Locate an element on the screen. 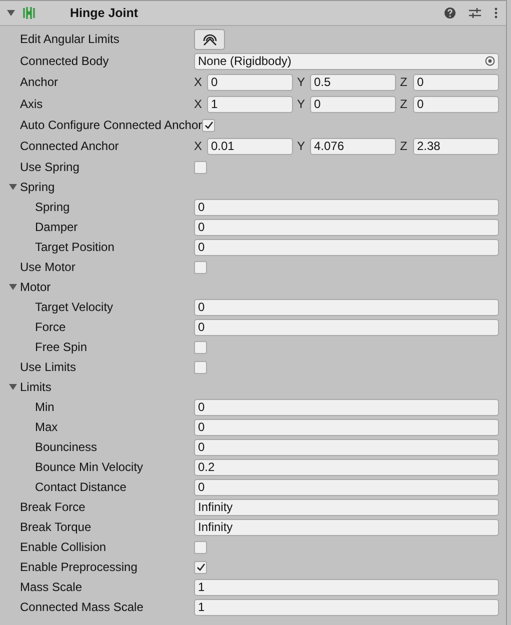 The width and height of the screenshot is (511, 625). component-header: Hinge Joint is located at coordinates (253, 13).